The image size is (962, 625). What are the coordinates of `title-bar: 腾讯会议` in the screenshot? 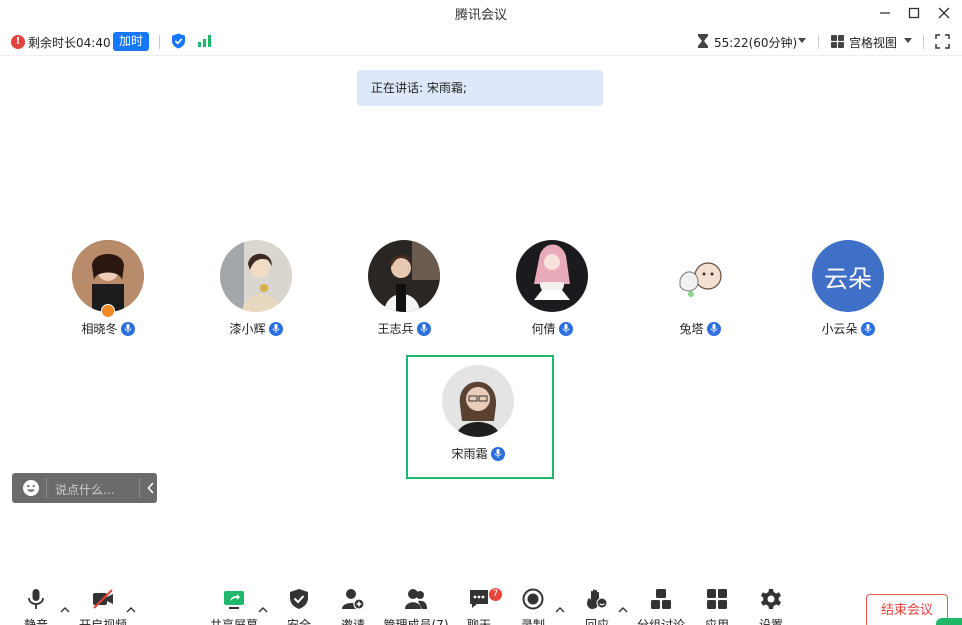 It's located at (481, 13).